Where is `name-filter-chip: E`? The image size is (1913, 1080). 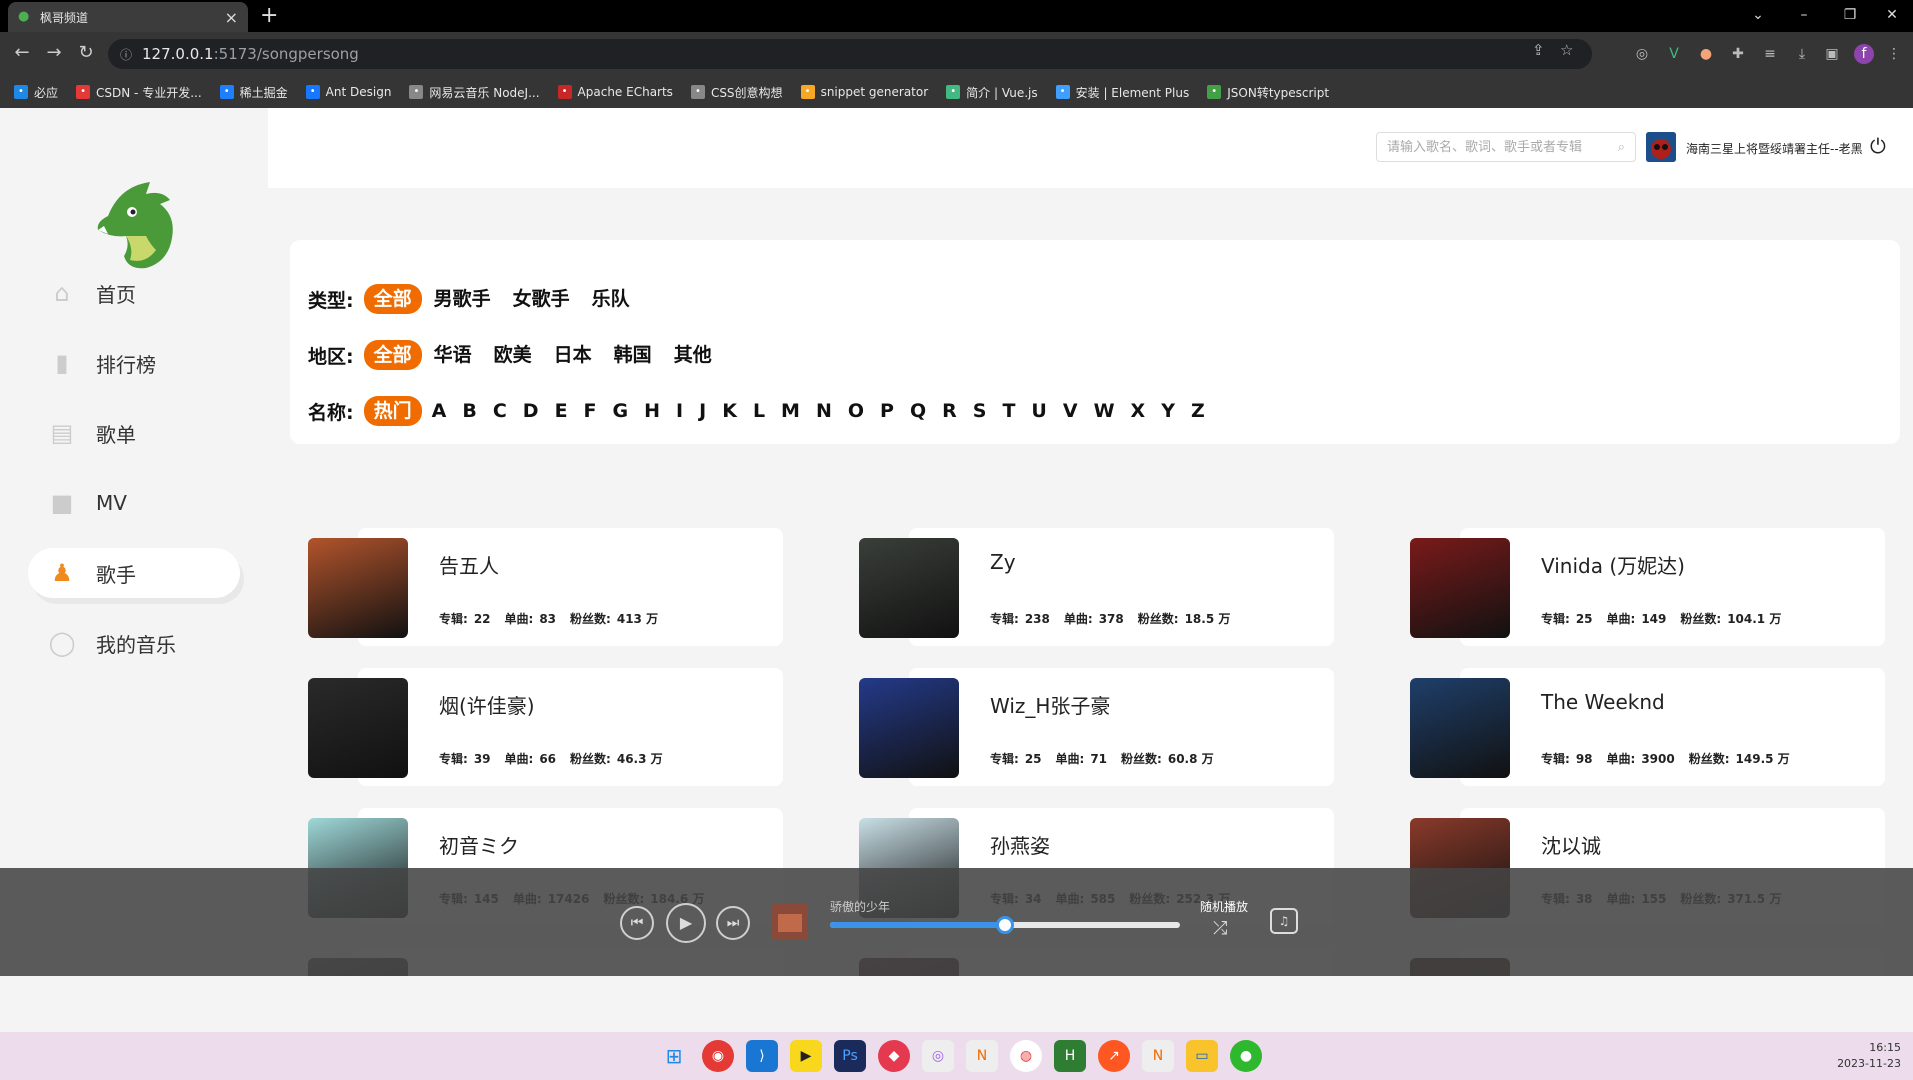 name-filter-chip: E is located at coordinates (561, 411).